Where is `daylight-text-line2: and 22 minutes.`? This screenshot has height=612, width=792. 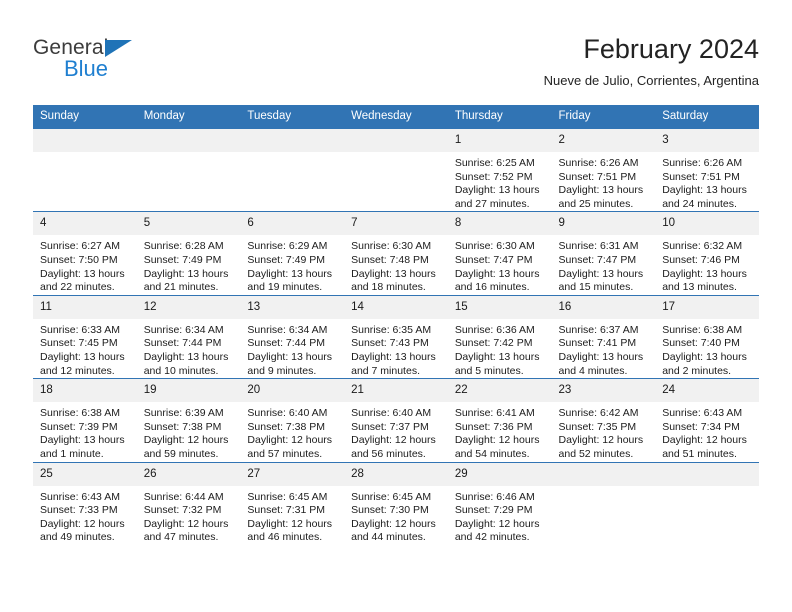 daylight-text-line2: and 22 minutes. is located at coordinates (77, 287).